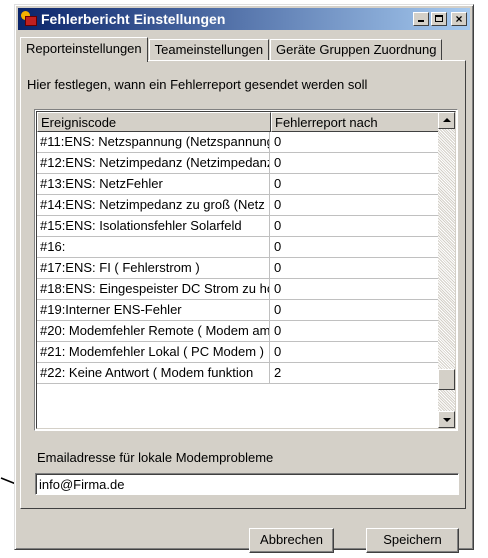  What do you see at coordinates (153, 142) in the screenshot?
I see `event-code-cell: #11:ENS: Netzspannung (Netzspannung` at bounding box center [153, 142].